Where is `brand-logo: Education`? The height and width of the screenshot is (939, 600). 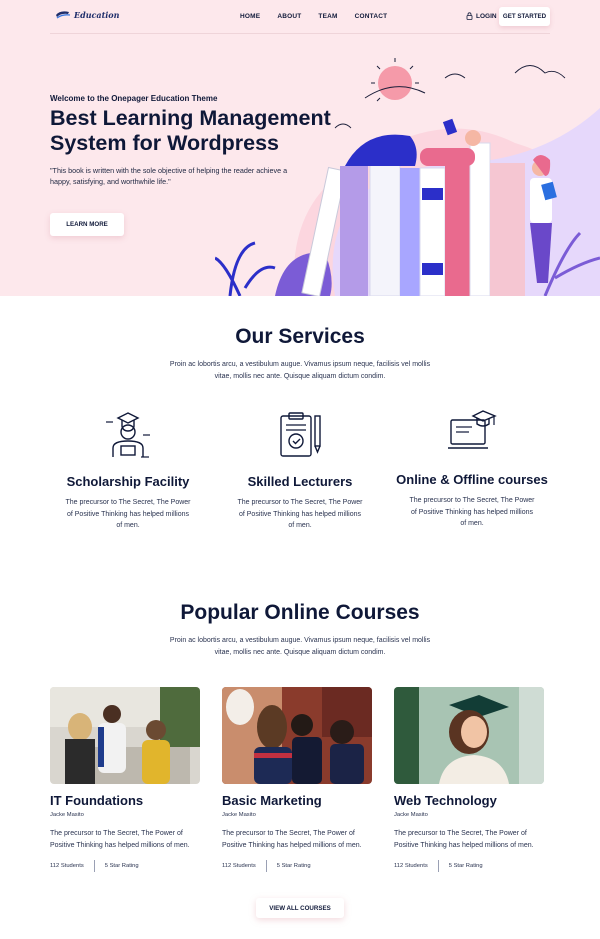 brand-logo: Education is located at coordinates (87, 15).